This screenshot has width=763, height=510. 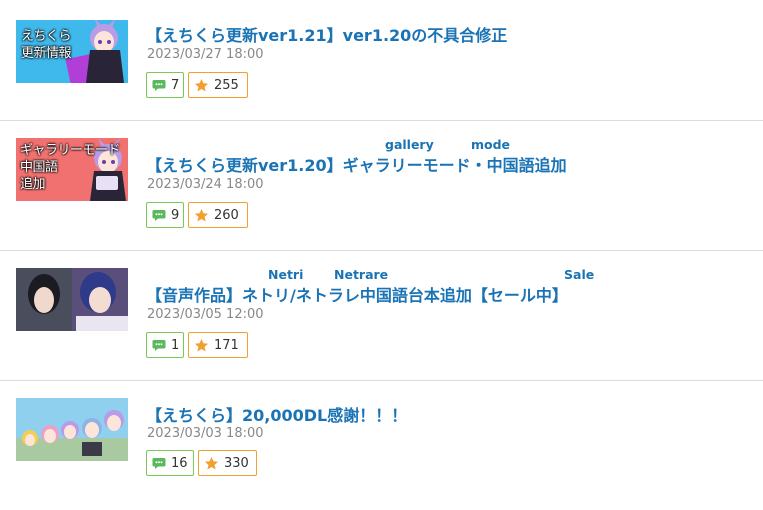 I want to click on post-date: 2023/03/05 12:00, so click(x=205, y=314).